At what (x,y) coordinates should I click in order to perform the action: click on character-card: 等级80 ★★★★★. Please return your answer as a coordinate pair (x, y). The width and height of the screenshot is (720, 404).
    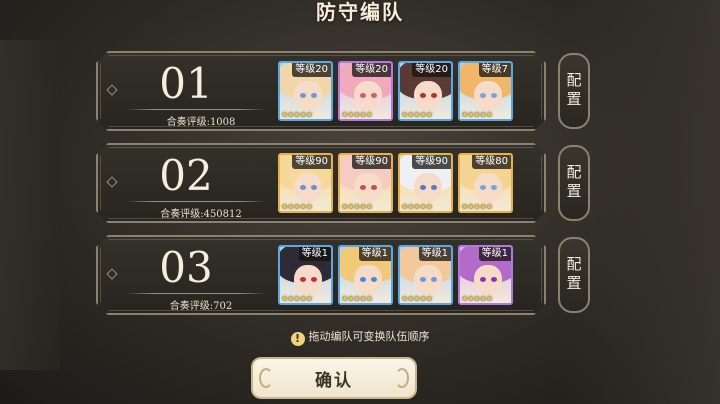
    Looking at the image, I should click on (485, 183).